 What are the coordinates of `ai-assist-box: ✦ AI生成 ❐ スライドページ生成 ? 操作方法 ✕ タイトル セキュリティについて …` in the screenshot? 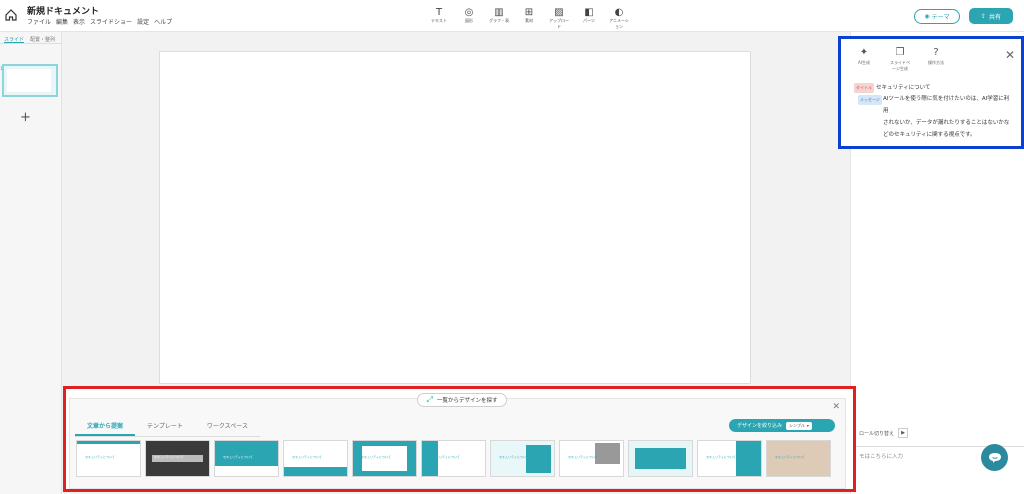 It's located at (931, 92).